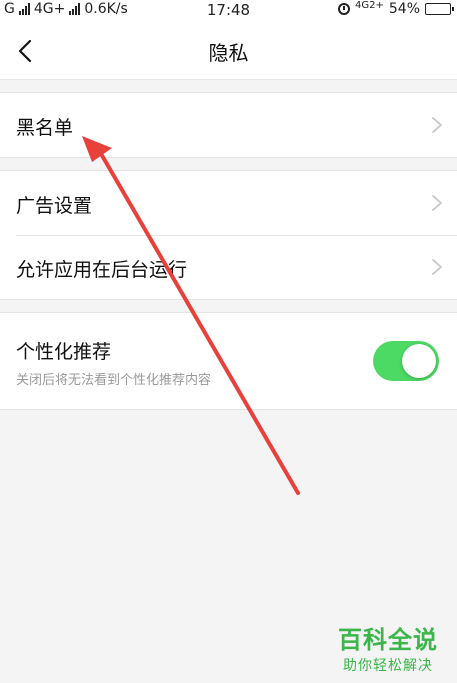 This screenshot has height=683, width=457. What do you see at coordinates (54, 206) in the screenshot?
I see `row-label-ad-settings: 广告设置` at bounding box center [54, 206].